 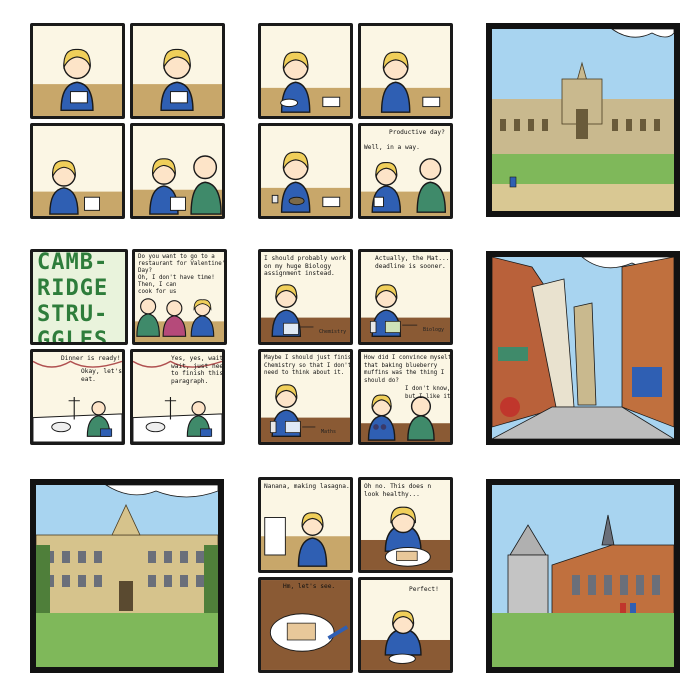 What do you see at coordinates (333, 332) in the screenshot?
I see `book-label: Chemistry` at bounding box center [333, 332].